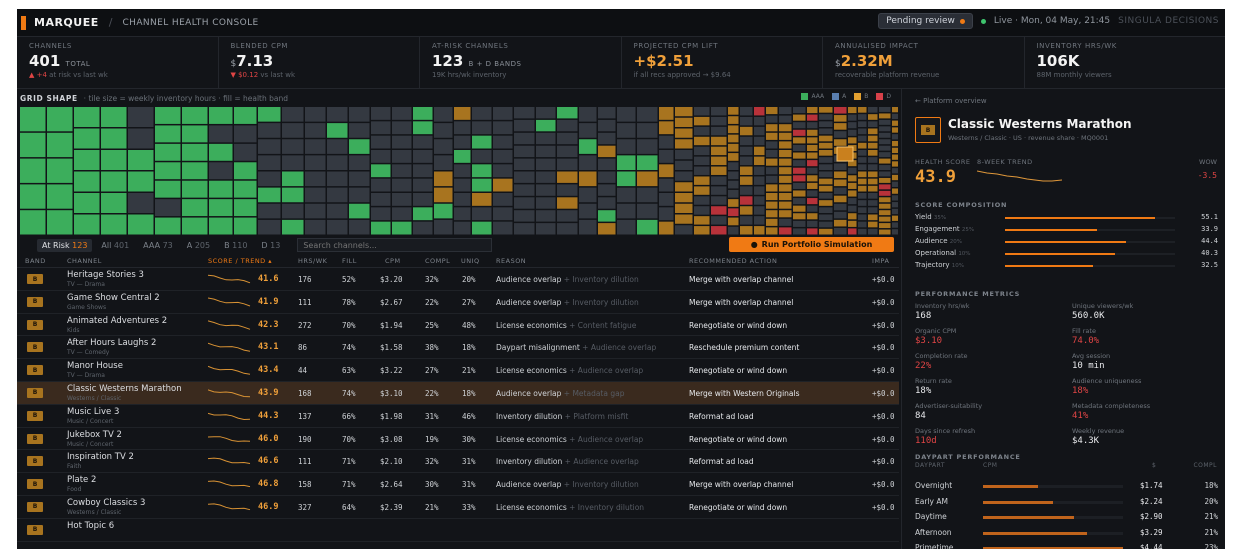  I want to click on recommended-action: Merge with overlap channel, so click(741, 484).